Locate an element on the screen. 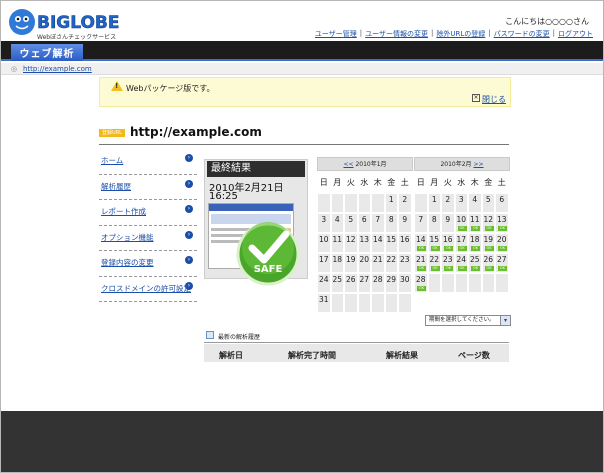 The image size is (604, 473). calendar-day-number: 8 is located at coordinates (434, 219).